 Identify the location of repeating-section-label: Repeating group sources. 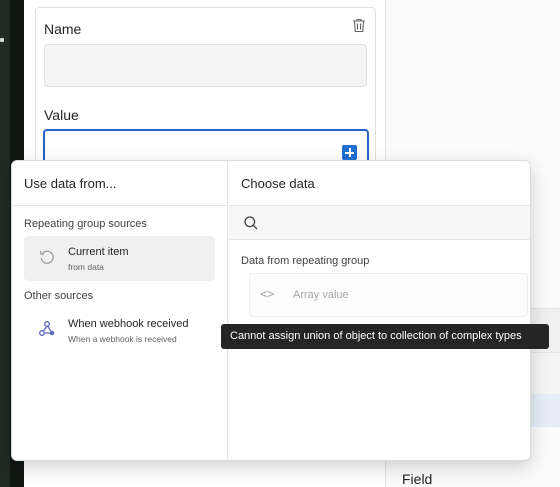
(85, 224).